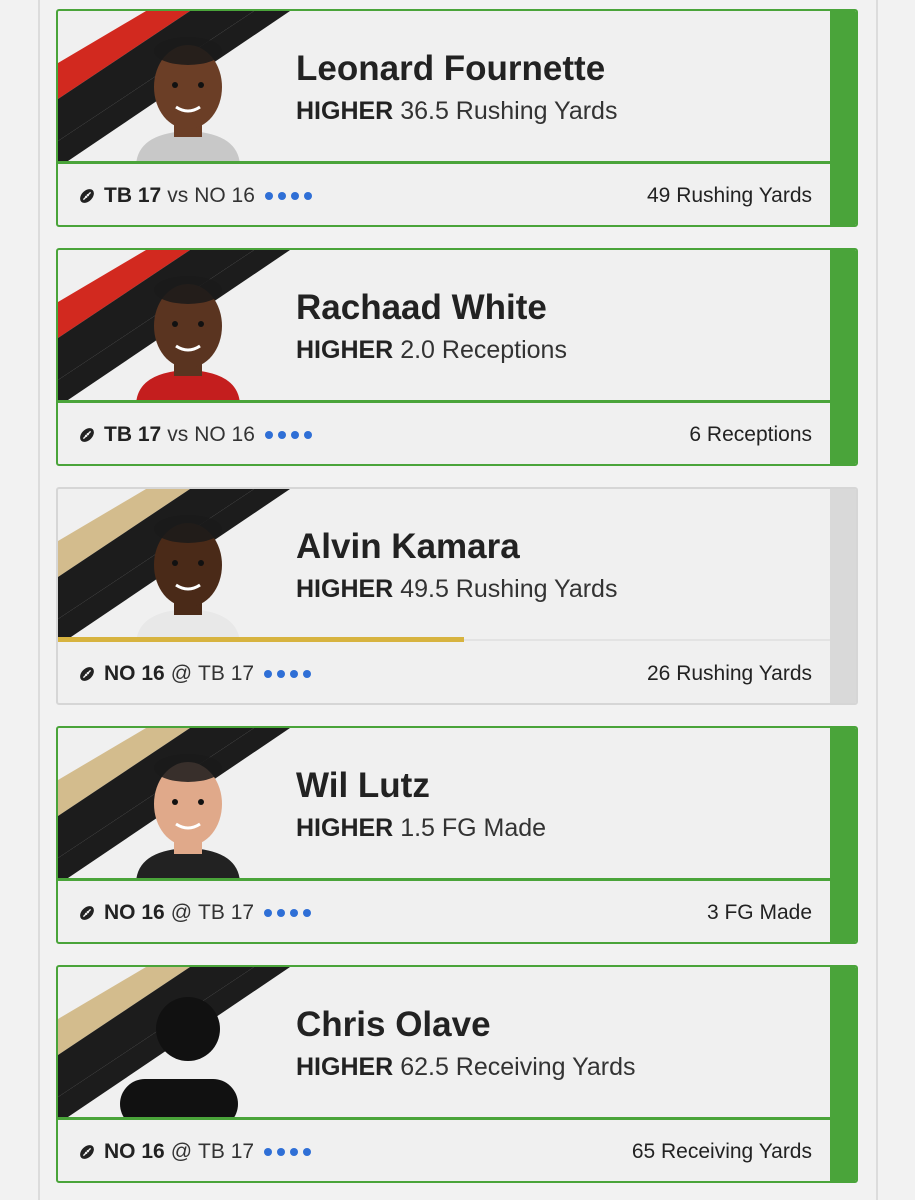  I want to click on player-name: Chris Olave, so click(393, 1024).